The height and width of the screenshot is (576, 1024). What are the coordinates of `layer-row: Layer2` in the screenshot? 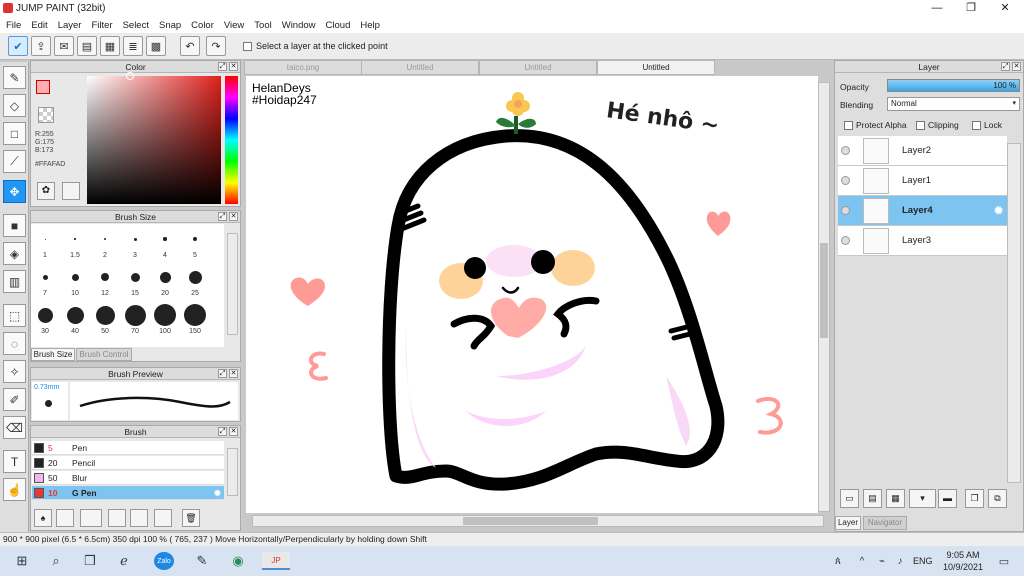 It's located at (922, 151).